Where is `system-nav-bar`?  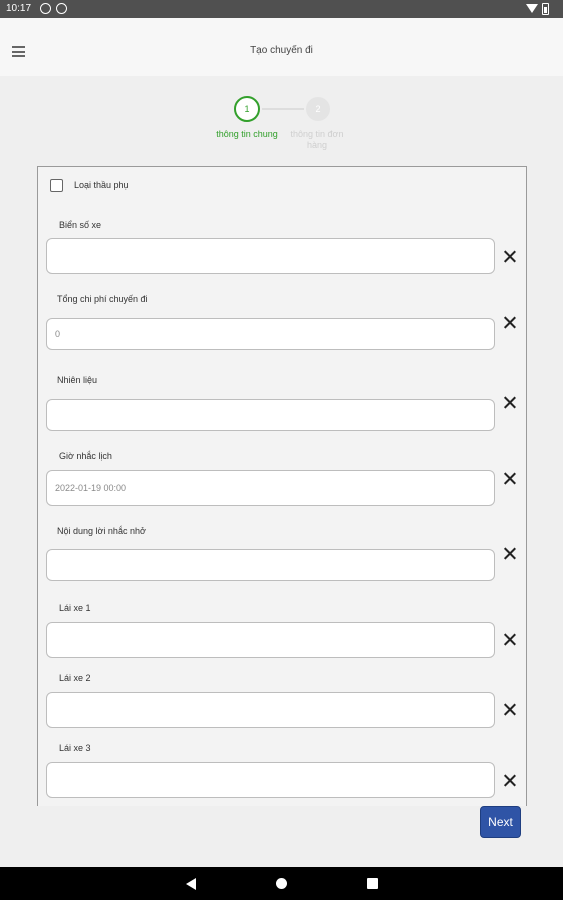
system-nav-bar is located at coordinates (281, 883).